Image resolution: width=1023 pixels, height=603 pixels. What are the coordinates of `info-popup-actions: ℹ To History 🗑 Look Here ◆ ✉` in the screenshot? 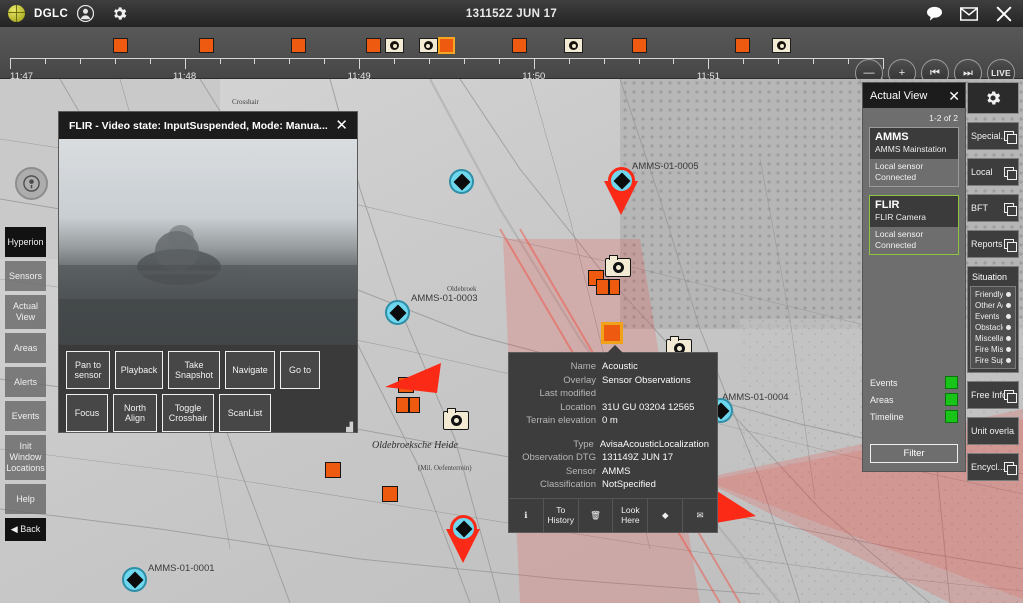 It's located at (613, 514).